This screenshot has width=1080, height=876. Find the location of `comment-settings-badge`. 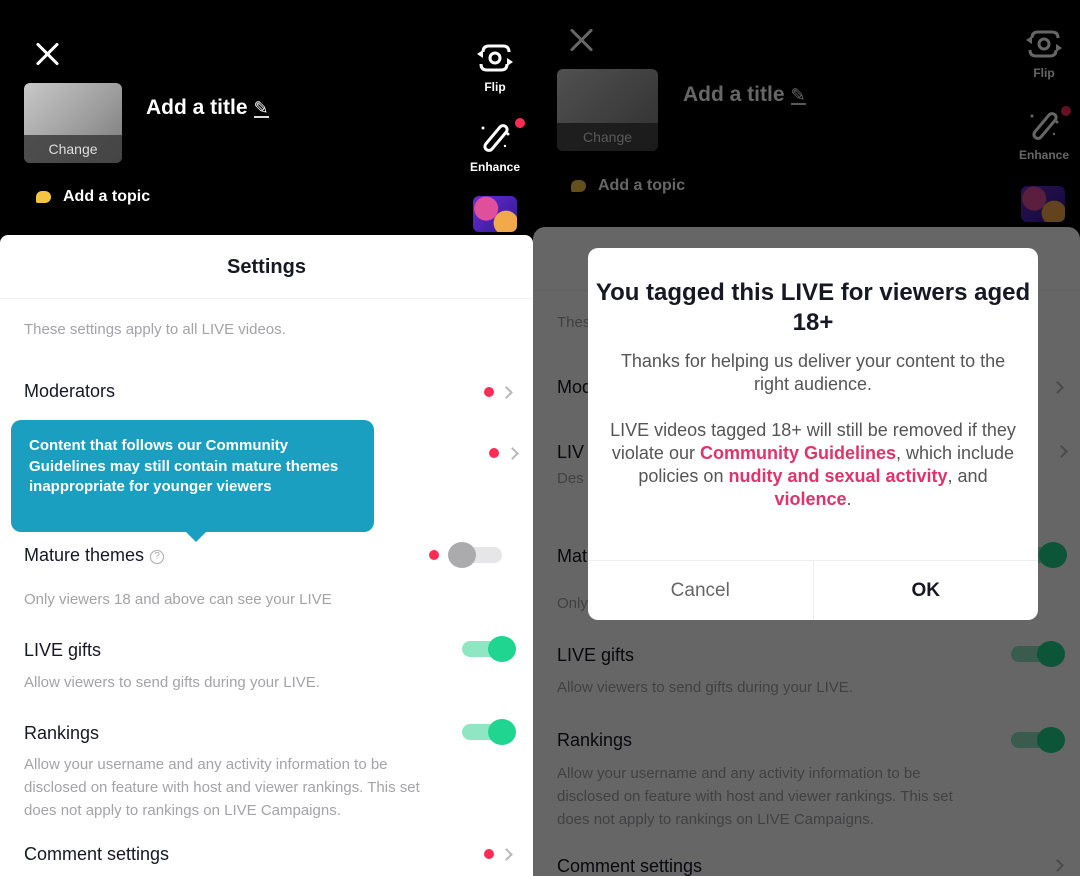

comment-settings-badge is located at coordinates (489, 854).